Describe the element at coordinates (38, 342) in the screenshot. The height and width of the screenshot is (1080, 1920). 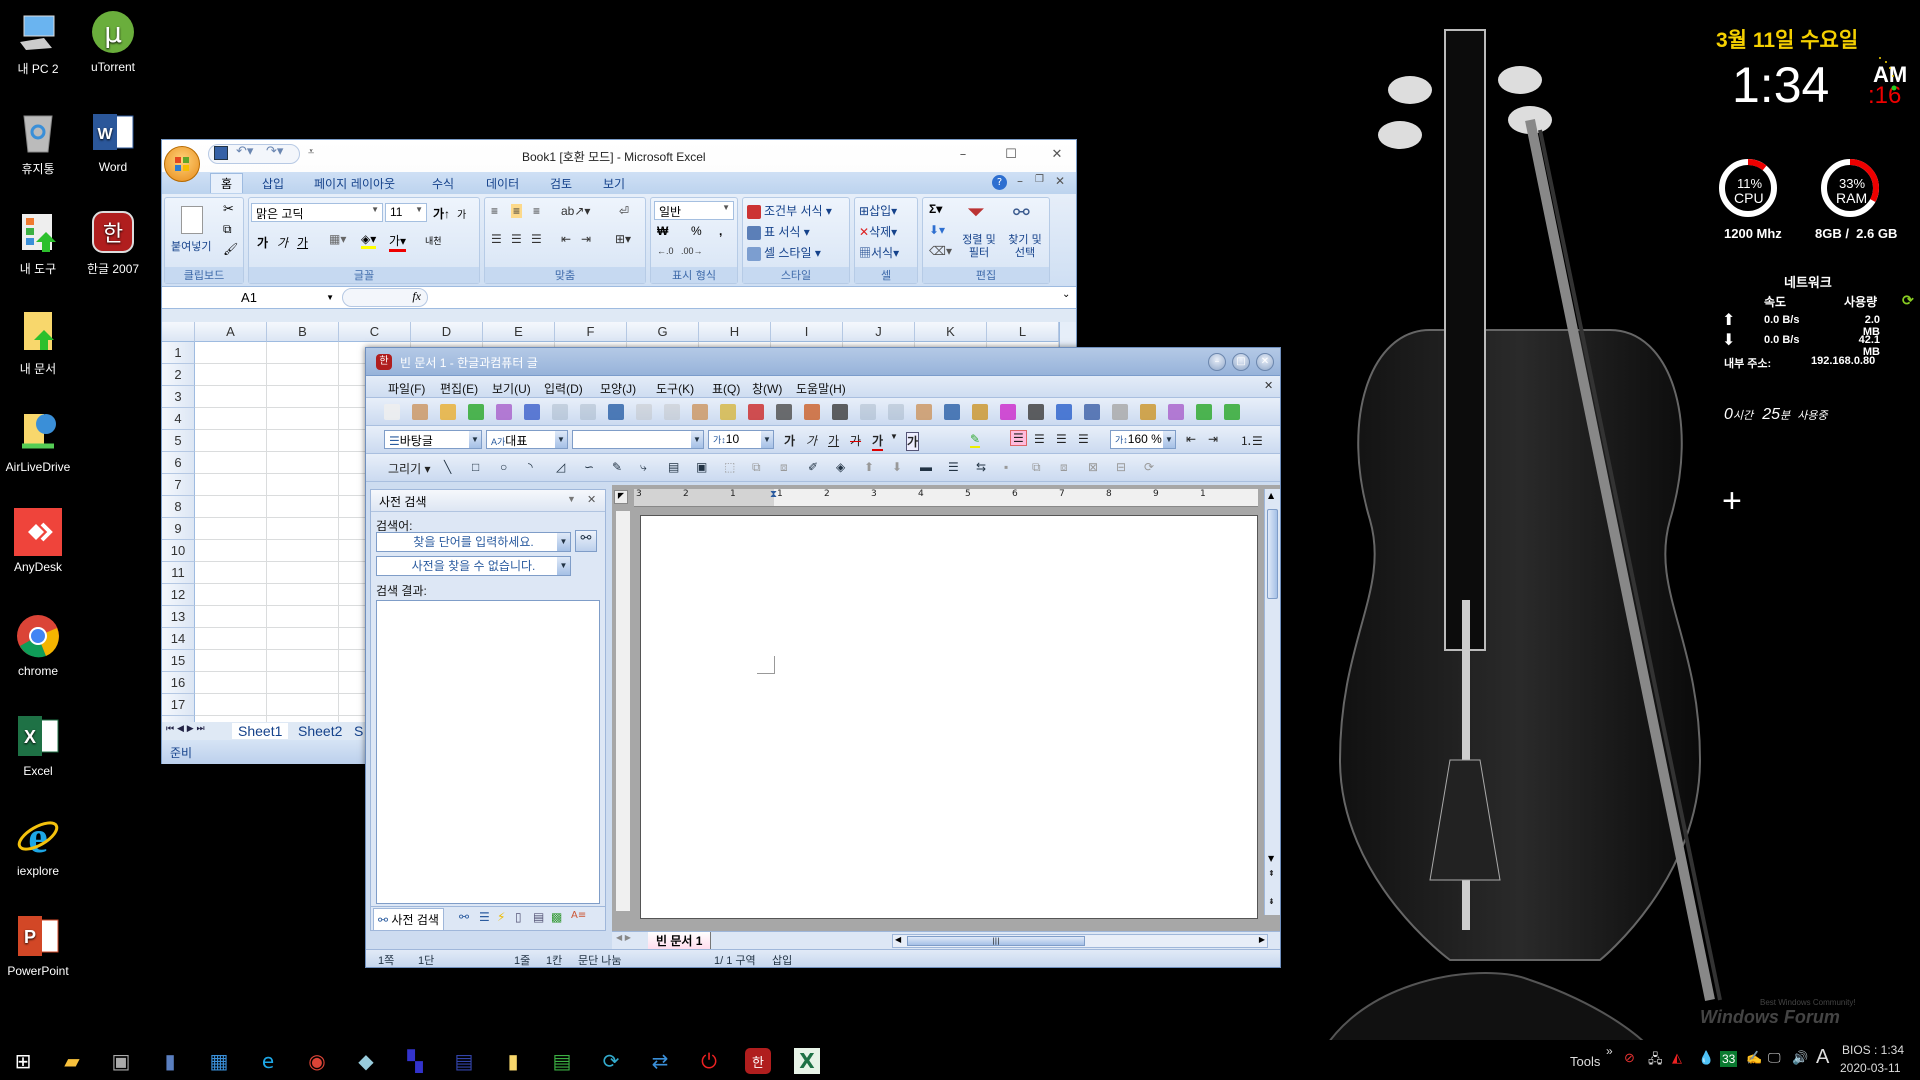
I see `desktop-icon-my-documents: 내 문서` at that location.